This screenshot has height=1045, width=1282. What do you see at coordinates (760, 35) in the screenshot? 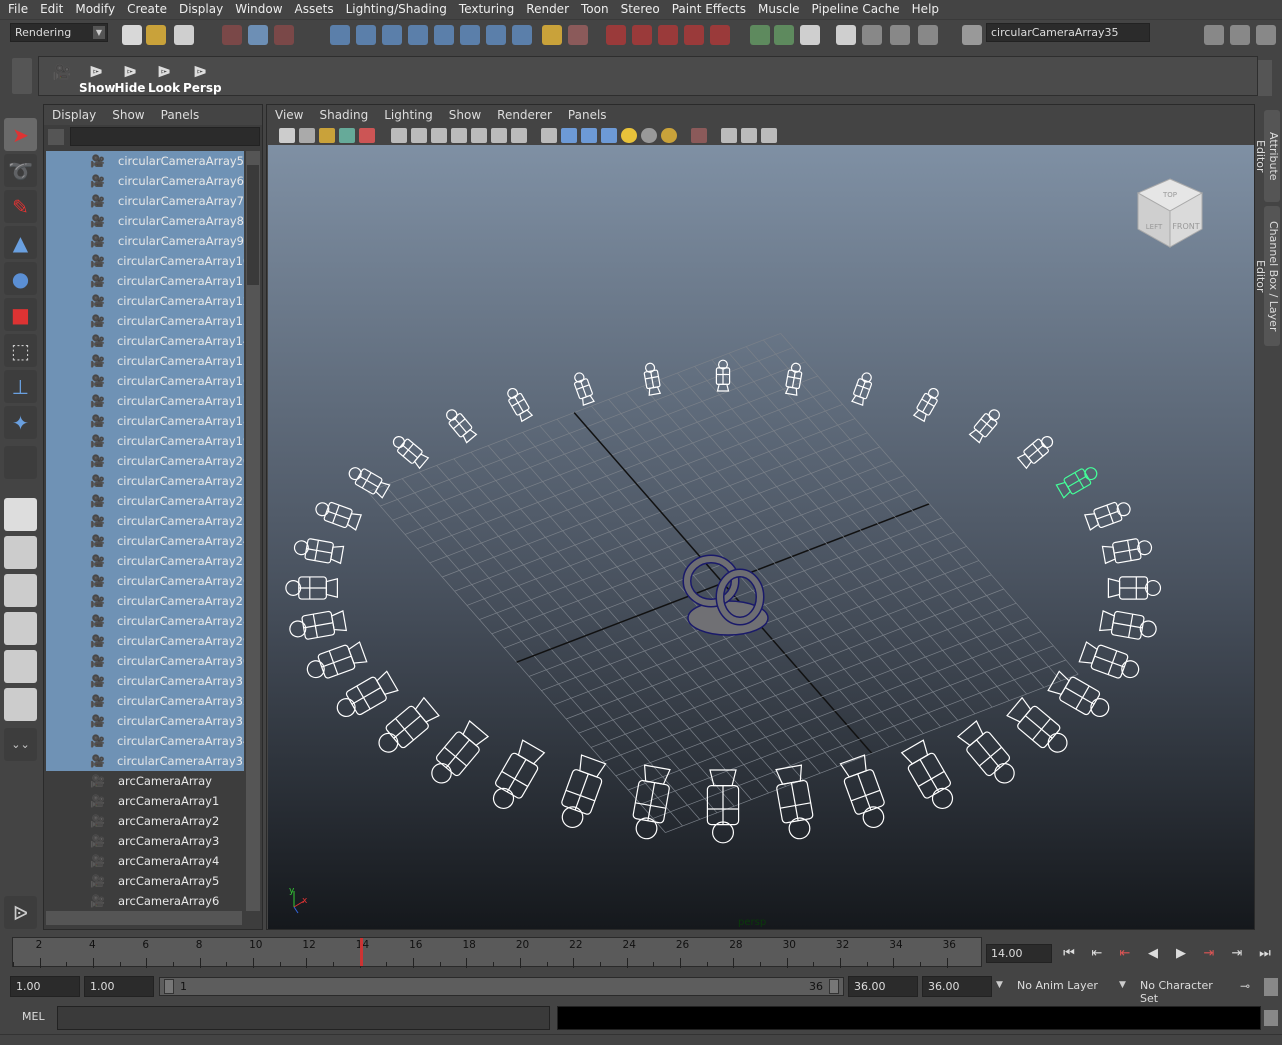
I see `render-view-icon` at bounding box center [760, 35].